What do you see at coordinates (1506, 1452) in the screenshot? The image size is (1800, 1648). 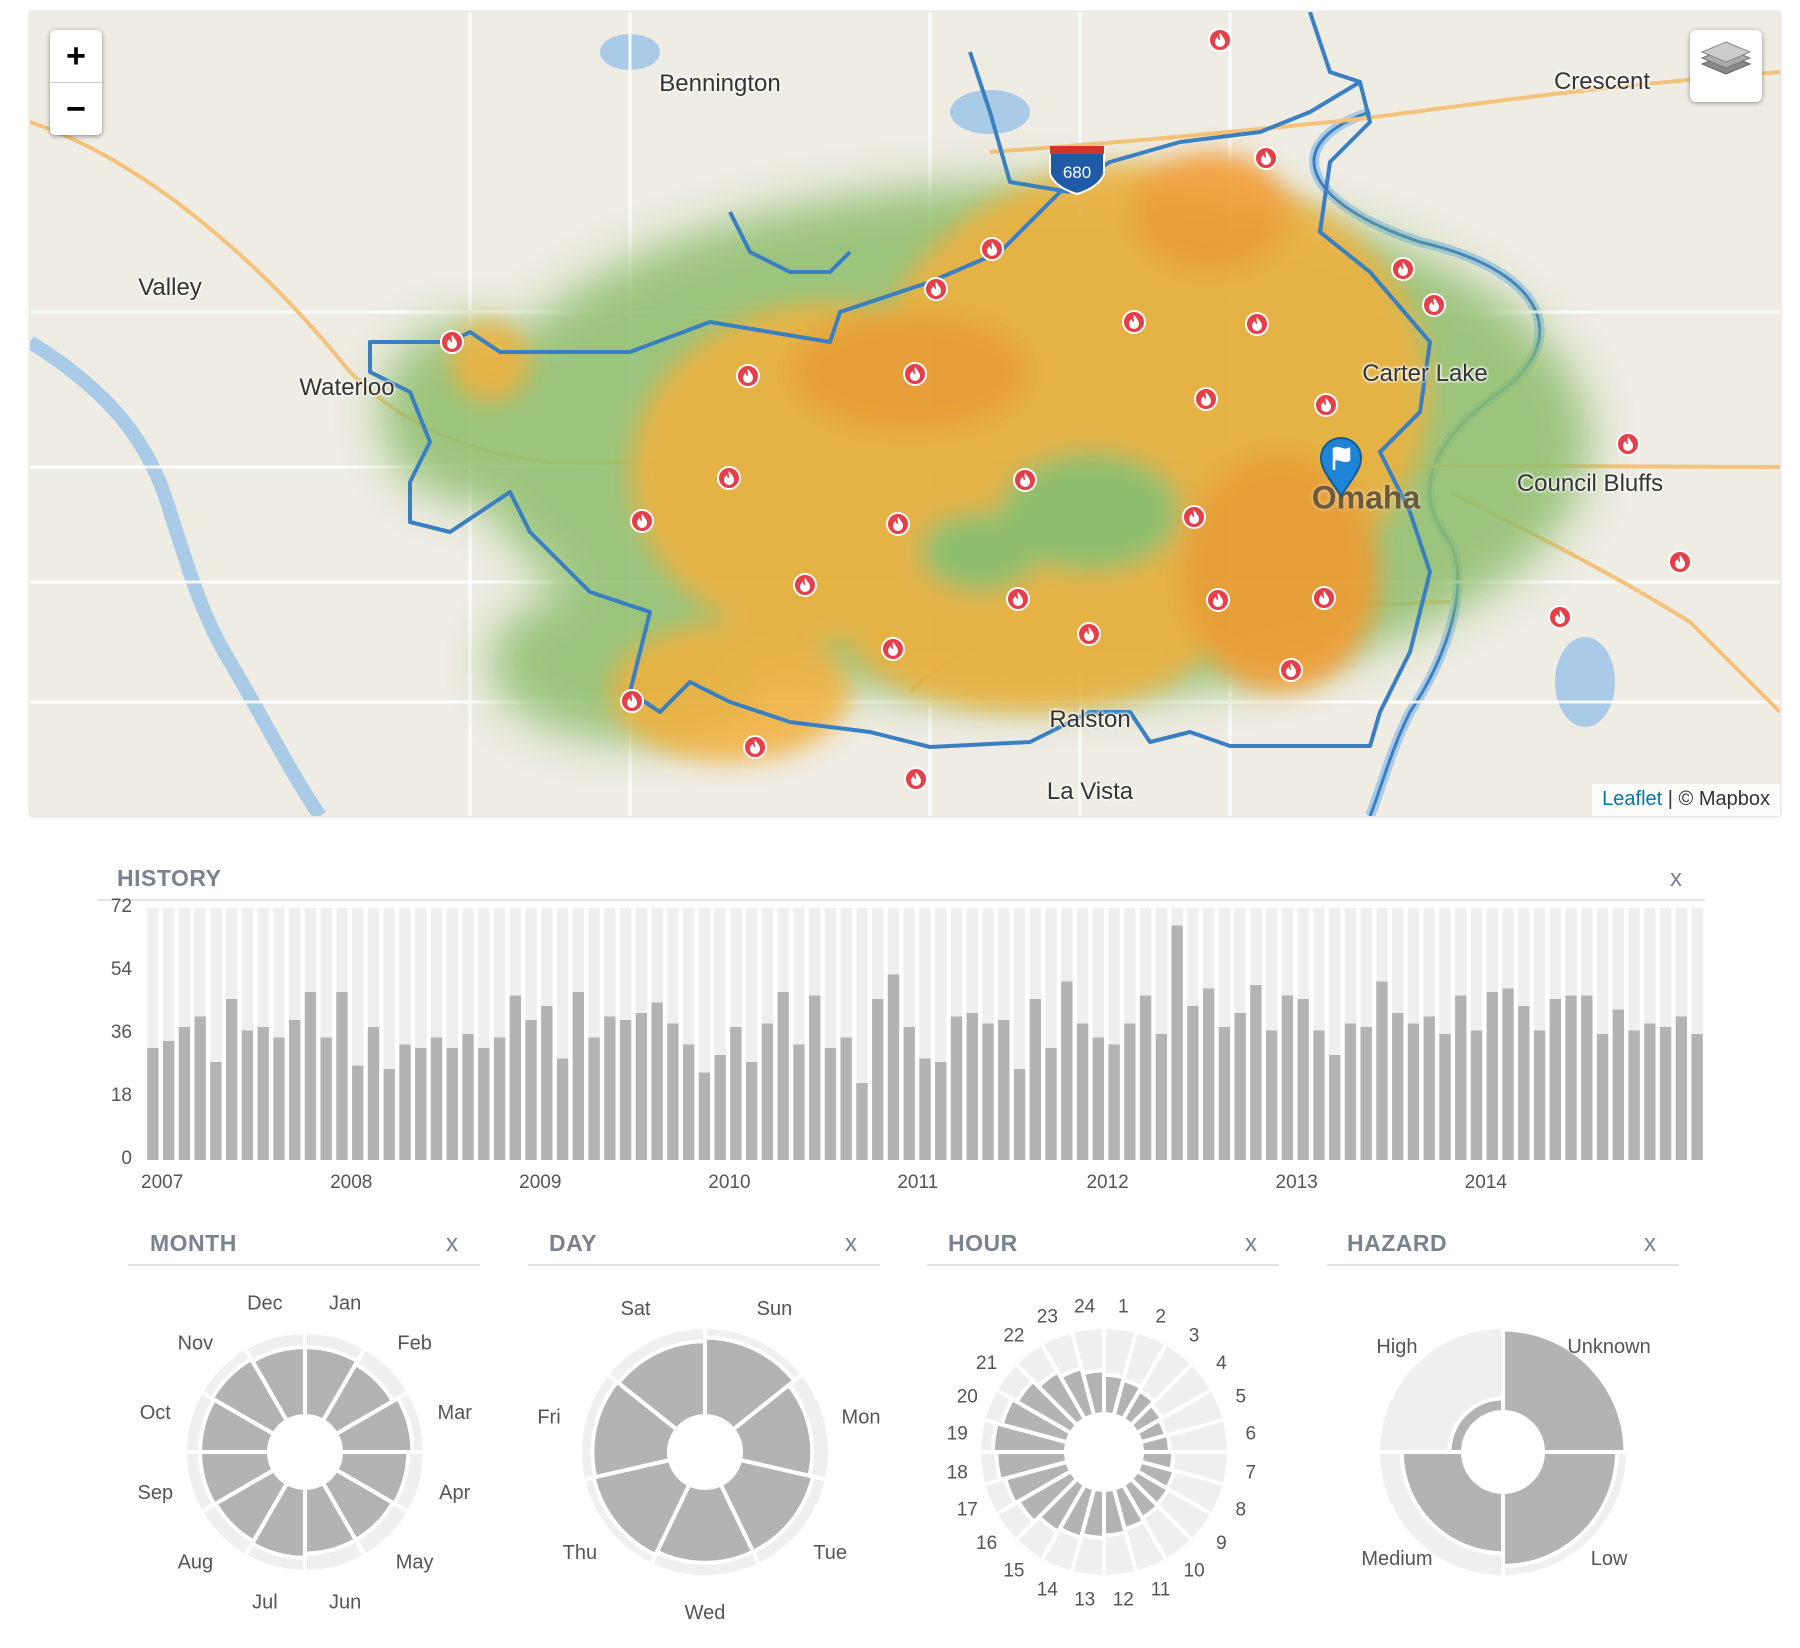 I see `hazard-radial-chart: Unknown Low Medium High` at bounding box center [1506, 1452].